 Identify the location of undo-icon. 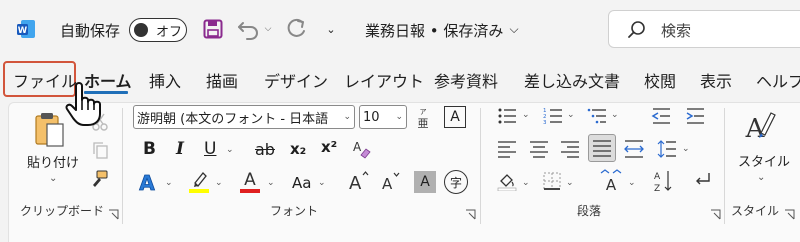
(249, 29).